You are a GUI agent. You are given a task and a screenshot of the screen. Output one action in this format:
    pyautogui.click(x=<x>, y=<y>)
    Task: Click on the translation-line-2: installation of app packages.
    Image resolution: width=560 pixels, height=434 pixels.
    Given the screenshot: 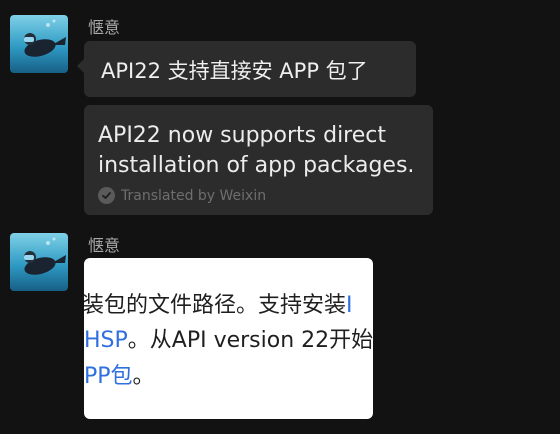 What is the action you would take?
    pyautogui.click(x=256, y=165)
    